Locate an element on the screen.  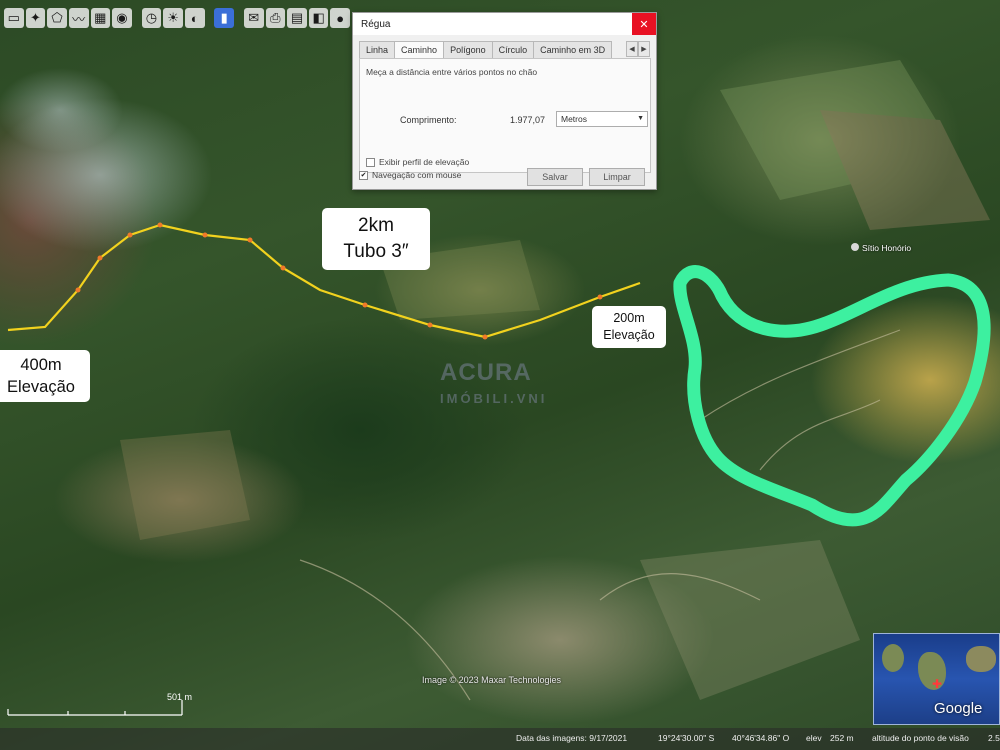
location-marker-icon: ✚ is located at coordinates (937, 684).